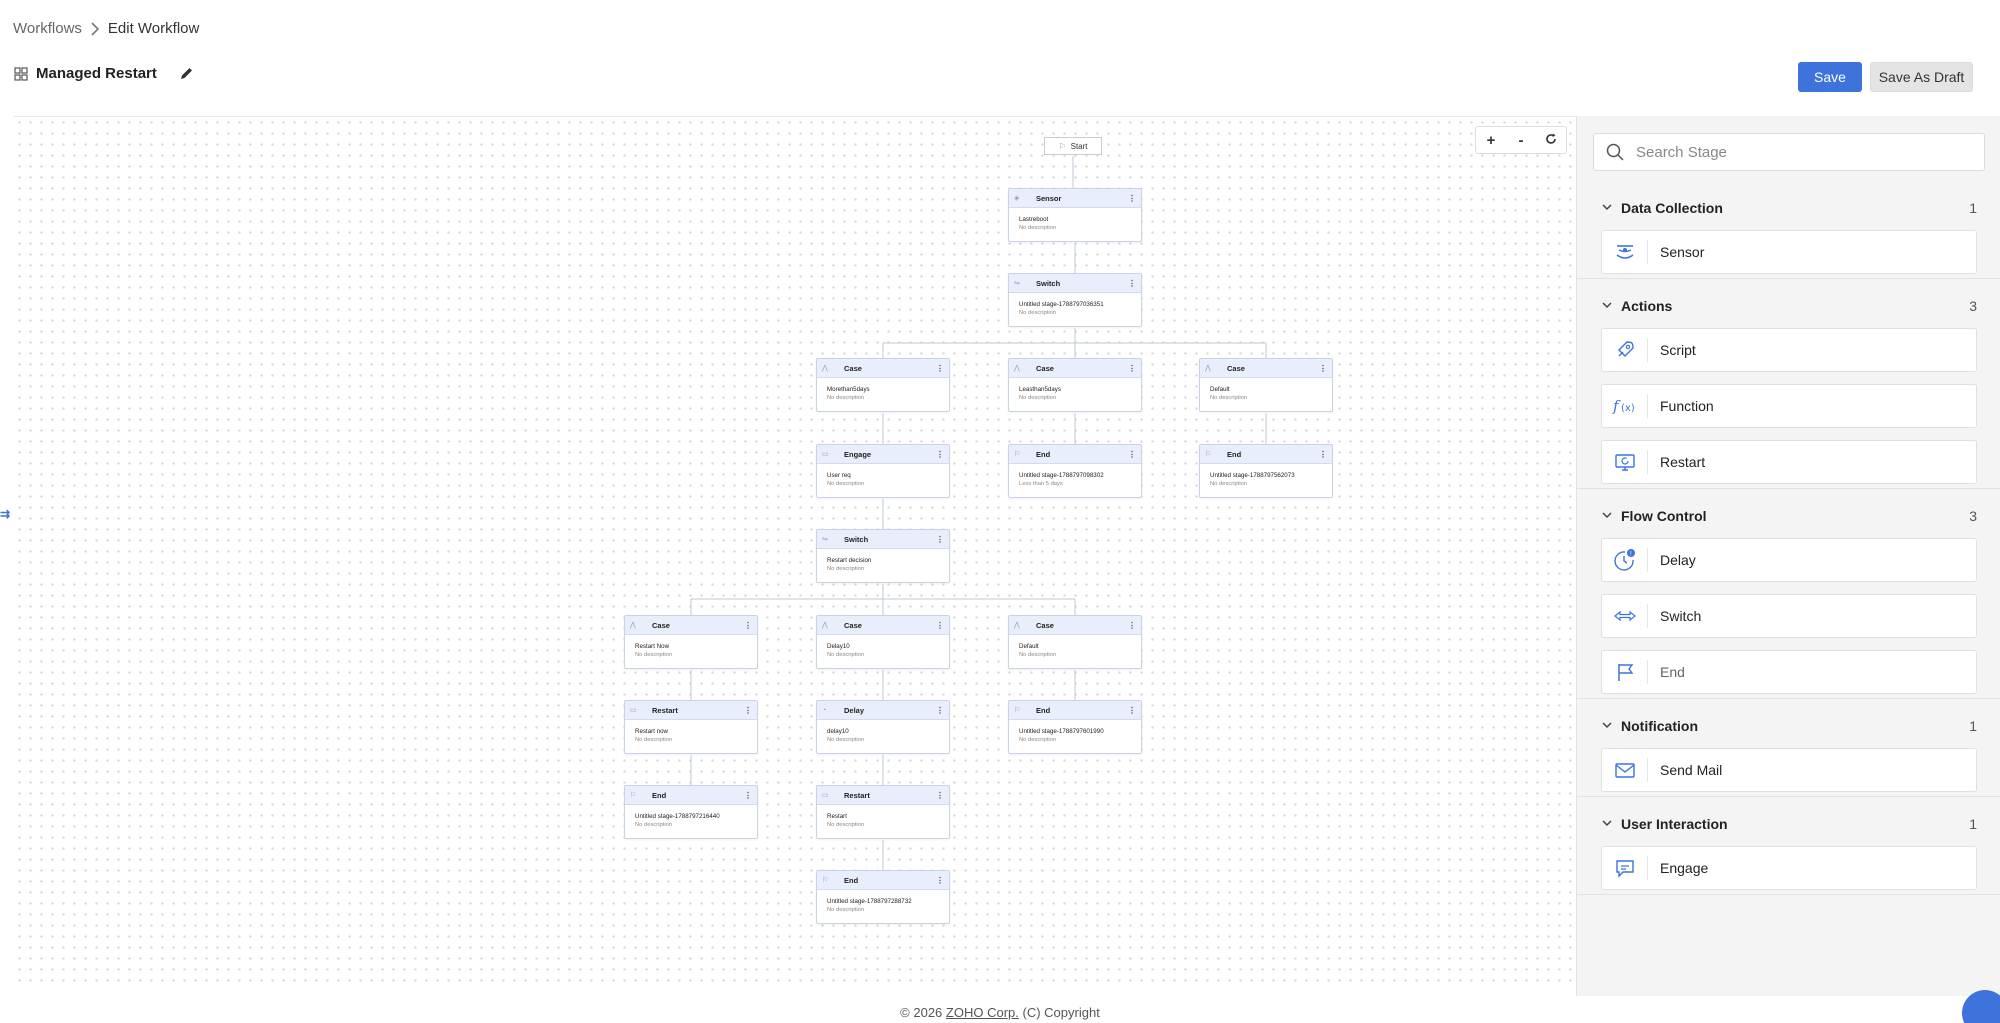 This screenshot has width=2000, height=1023. I want to click on zoom-out-button: -, so click(1521, 140).